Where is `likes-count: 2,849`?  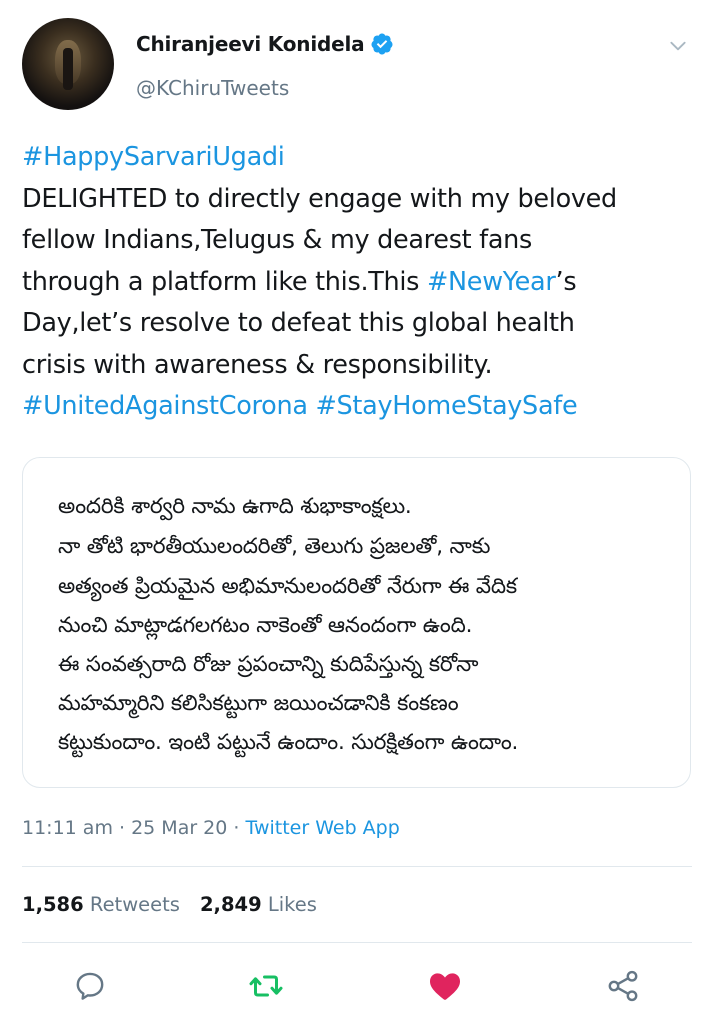 likes-count: 2,849 is located at coordinates (230, 904).